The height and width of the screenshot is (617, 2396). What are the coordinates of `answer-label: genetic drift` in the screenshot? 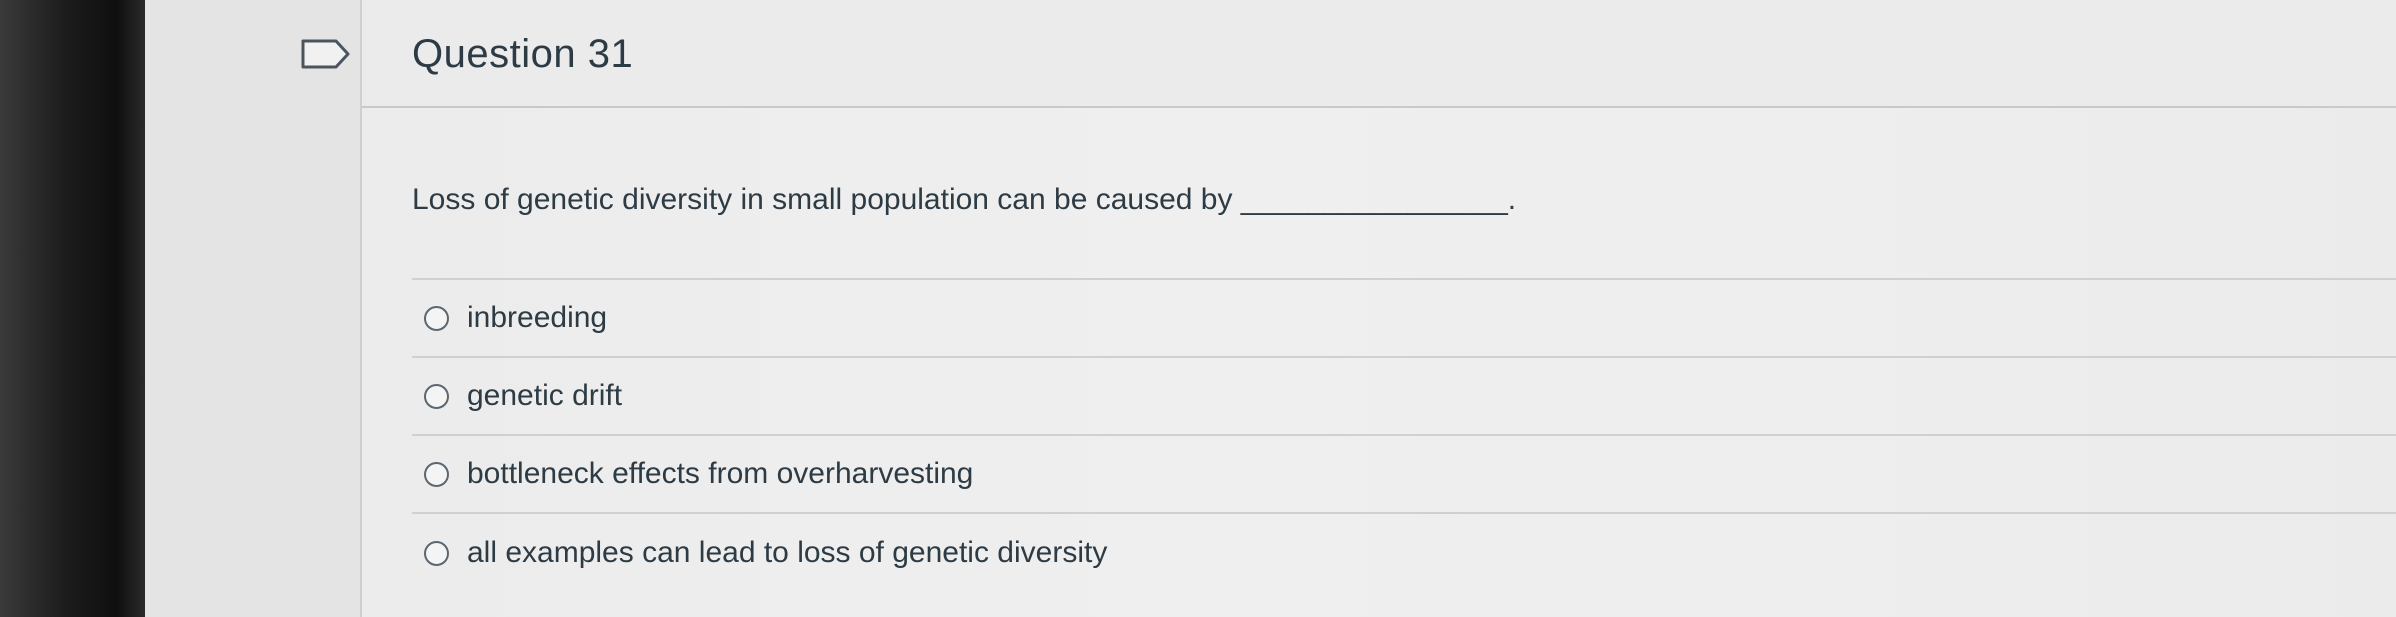 It's located at (544, 396).